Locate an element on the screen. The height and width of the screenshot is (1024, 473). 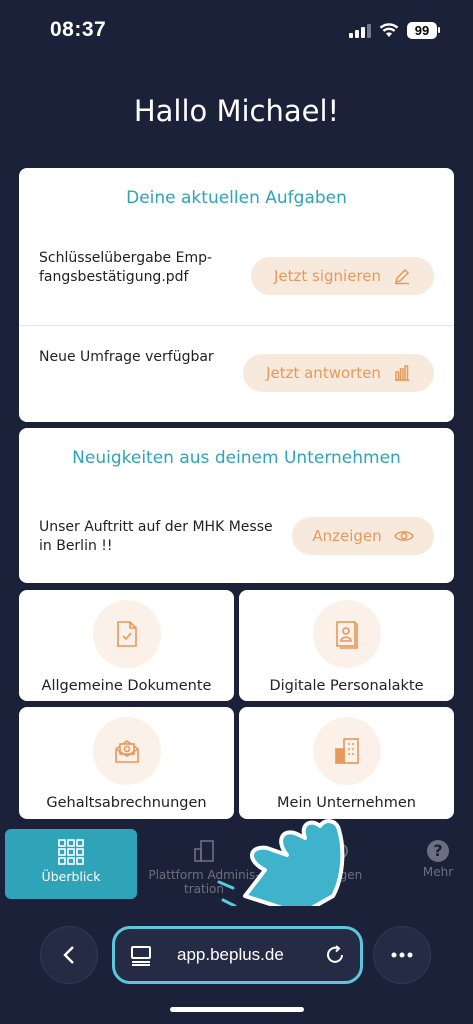
show-news-button: Anzeigen is located at coordinates (363, 536).